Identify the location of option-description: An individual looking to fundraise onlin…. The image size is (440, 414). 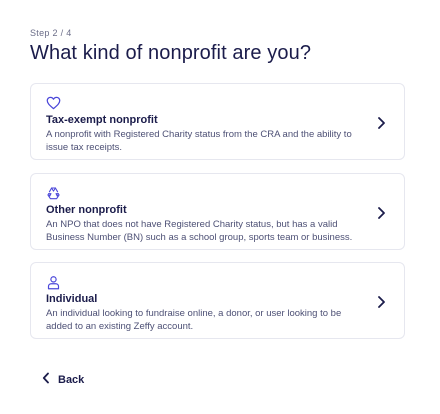
(194, 320).